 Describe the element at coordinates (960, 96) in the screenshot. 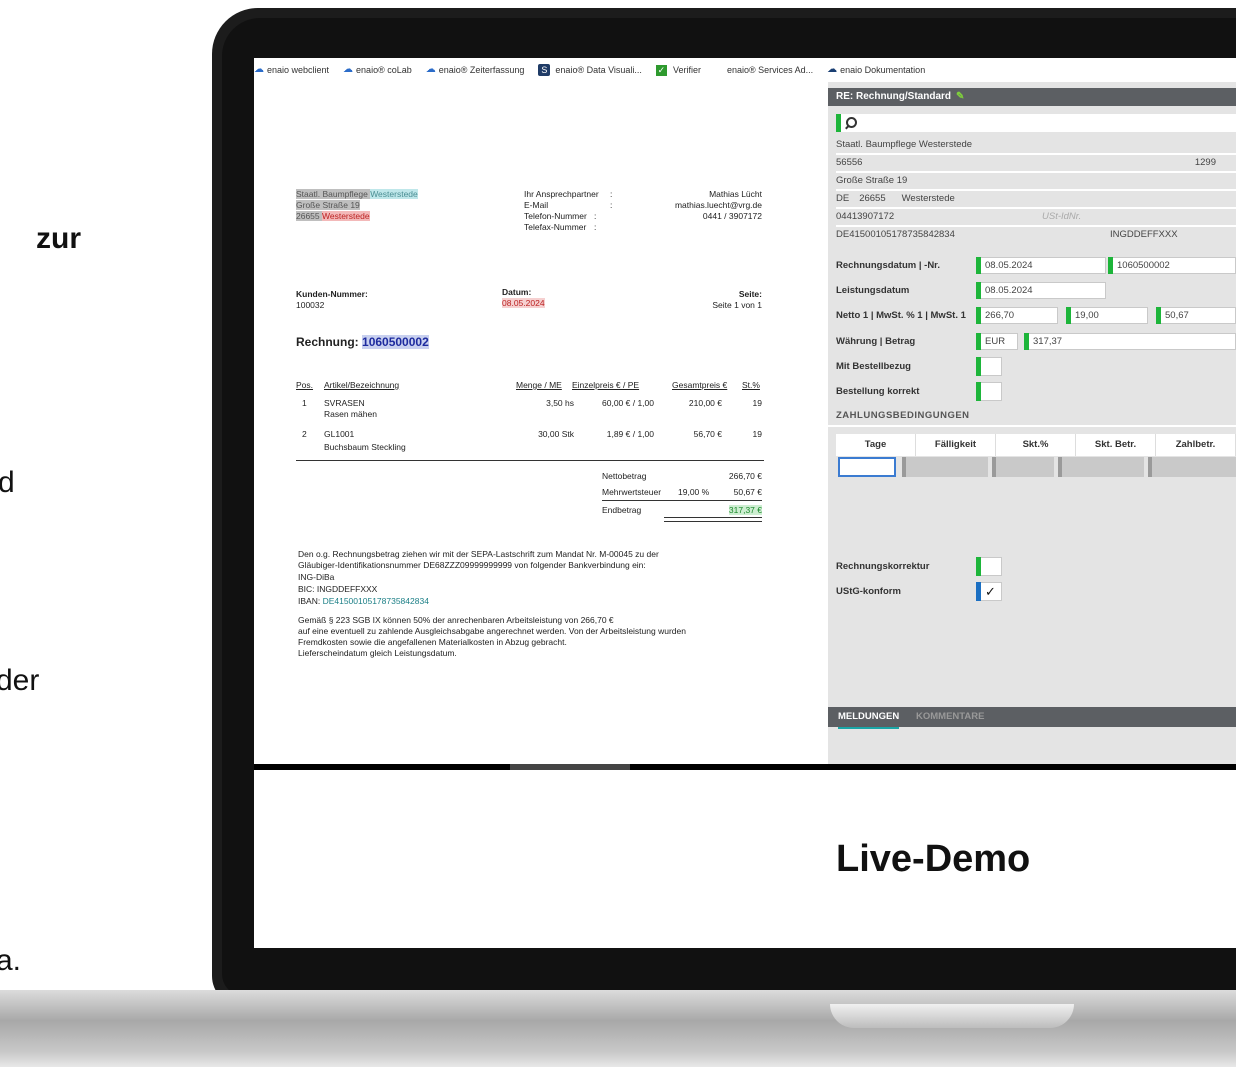

I see `pencil-icon: ✎` at that location.